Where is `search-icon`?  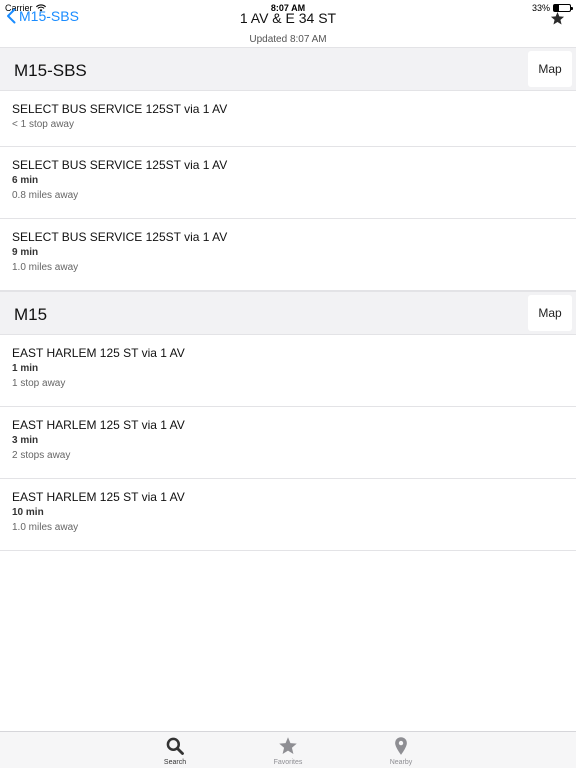
search-icon is located at coordinates (175, 746).